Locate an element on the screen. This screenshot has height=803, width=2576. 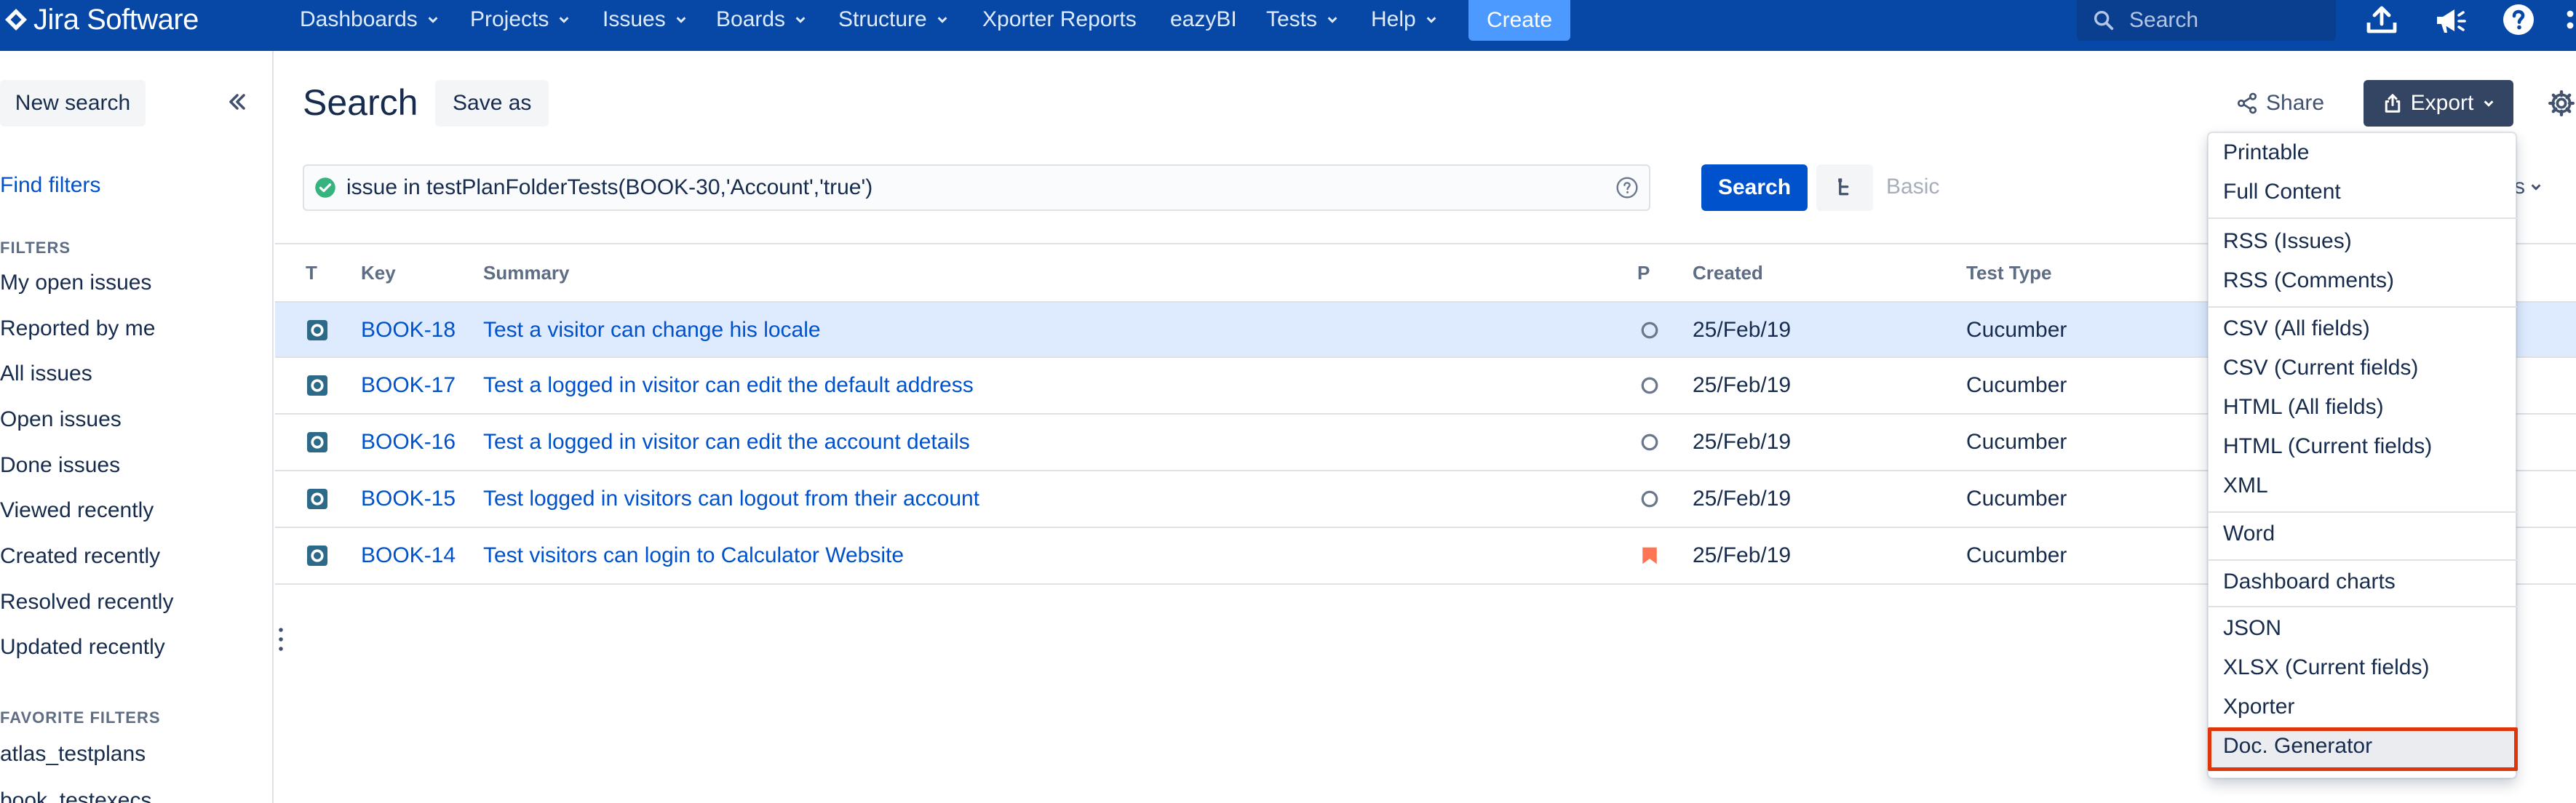
nav-help: Help is located at coordinates (1404, 19).